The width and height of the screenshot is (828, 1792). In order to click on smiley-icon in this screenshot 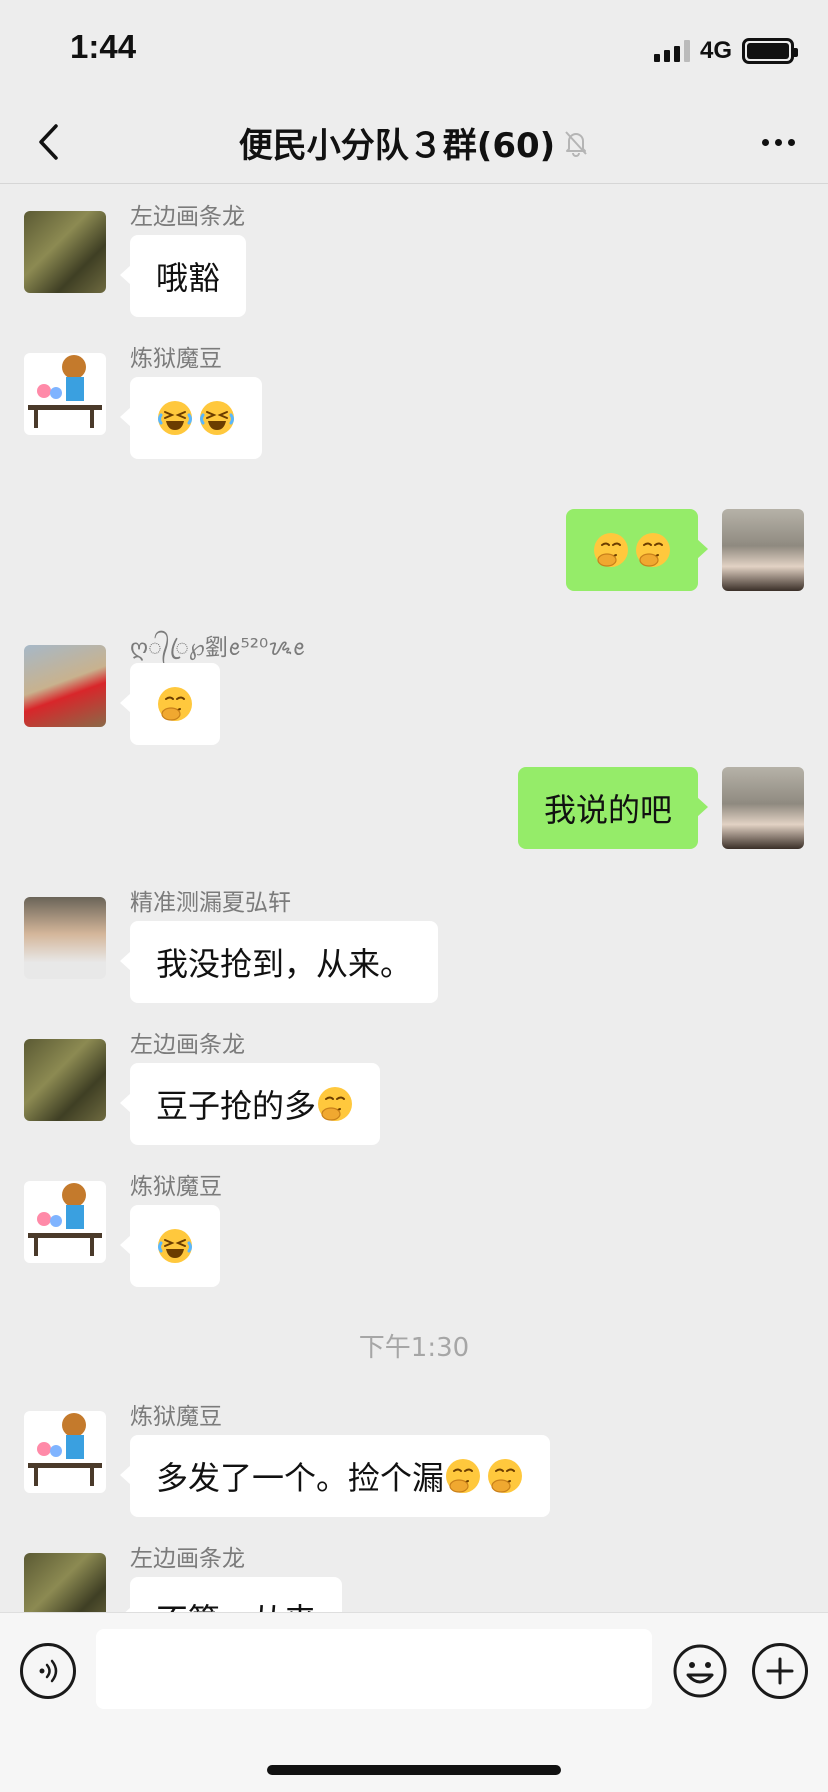, I will do `click(700, 1671)`.